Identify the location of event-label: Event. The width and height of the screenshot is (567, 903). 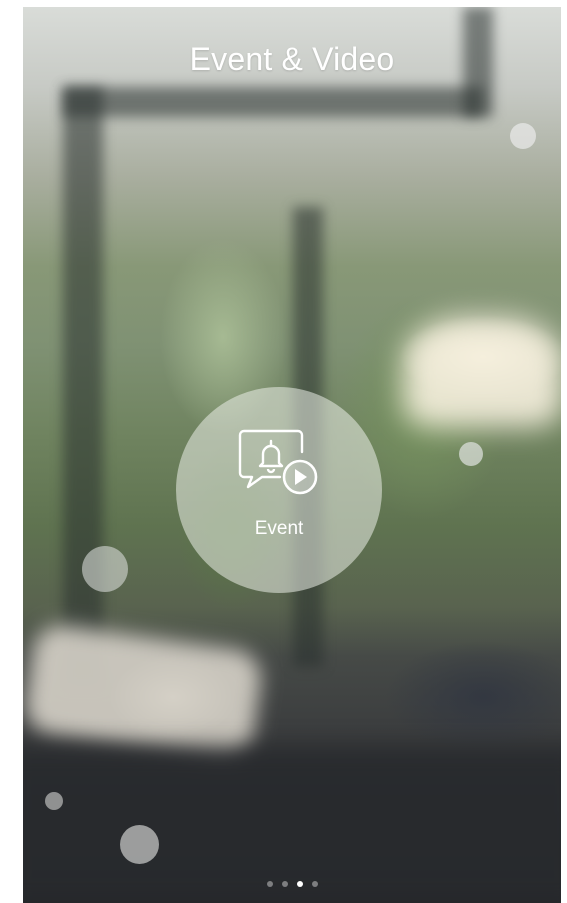
(279, 528).